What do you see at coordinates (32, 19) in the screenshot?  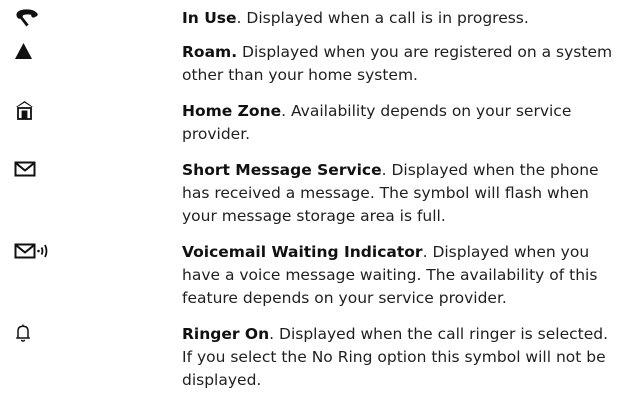 I see `in-use-handset-icon` at bounding box center [32, 19].